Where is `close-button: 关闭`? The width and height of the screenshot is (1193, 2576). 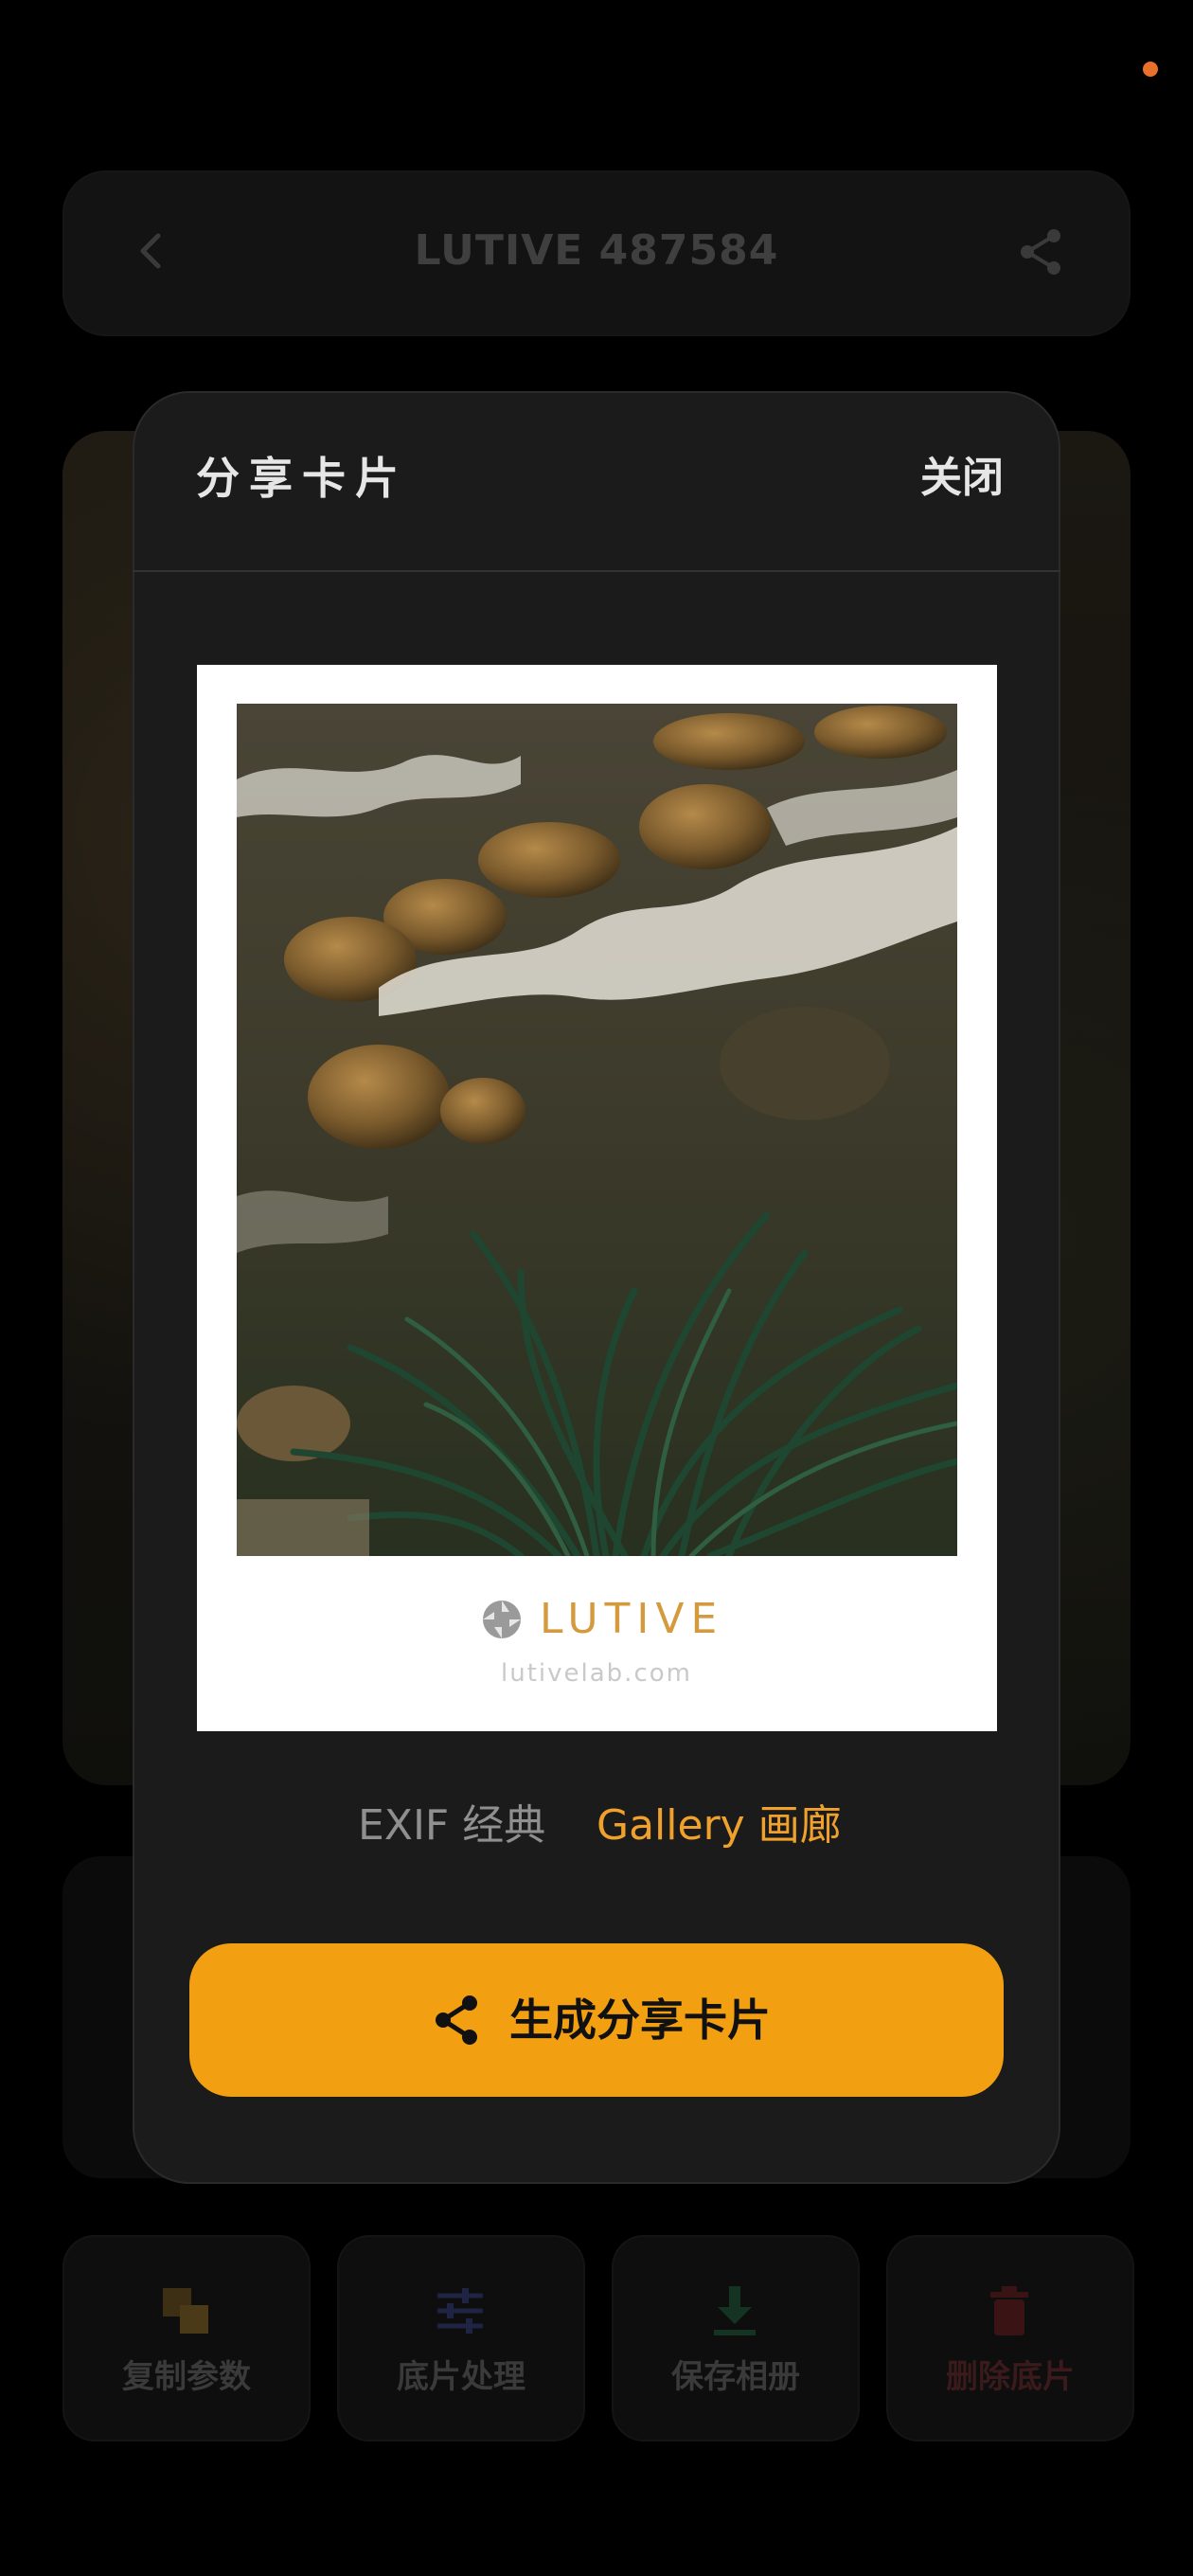 close-button: 关闭 is located at coordinates (947, 478).